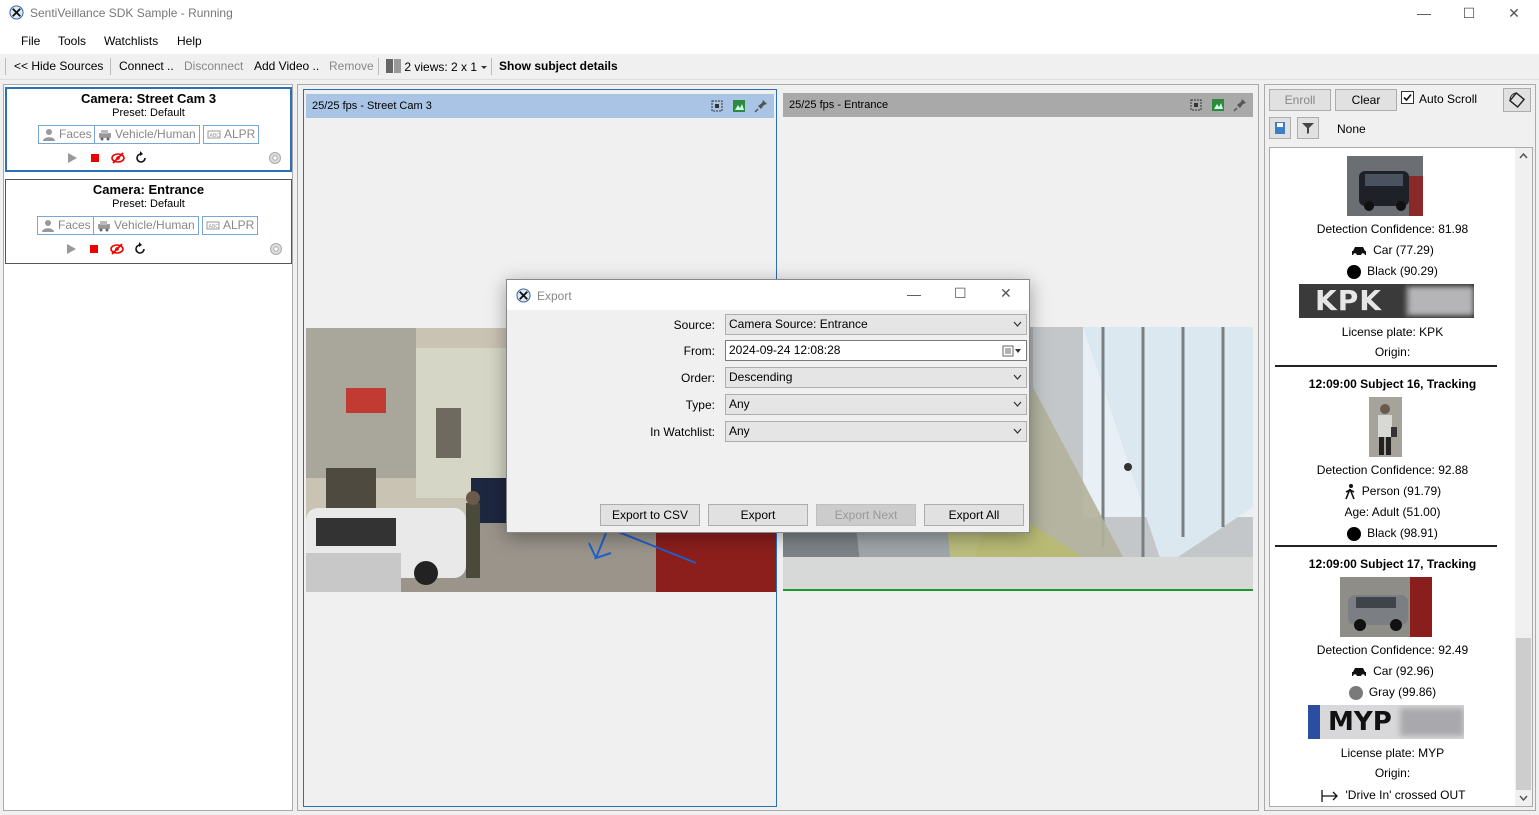  I want to click on car-icon, so click(1359, 672).